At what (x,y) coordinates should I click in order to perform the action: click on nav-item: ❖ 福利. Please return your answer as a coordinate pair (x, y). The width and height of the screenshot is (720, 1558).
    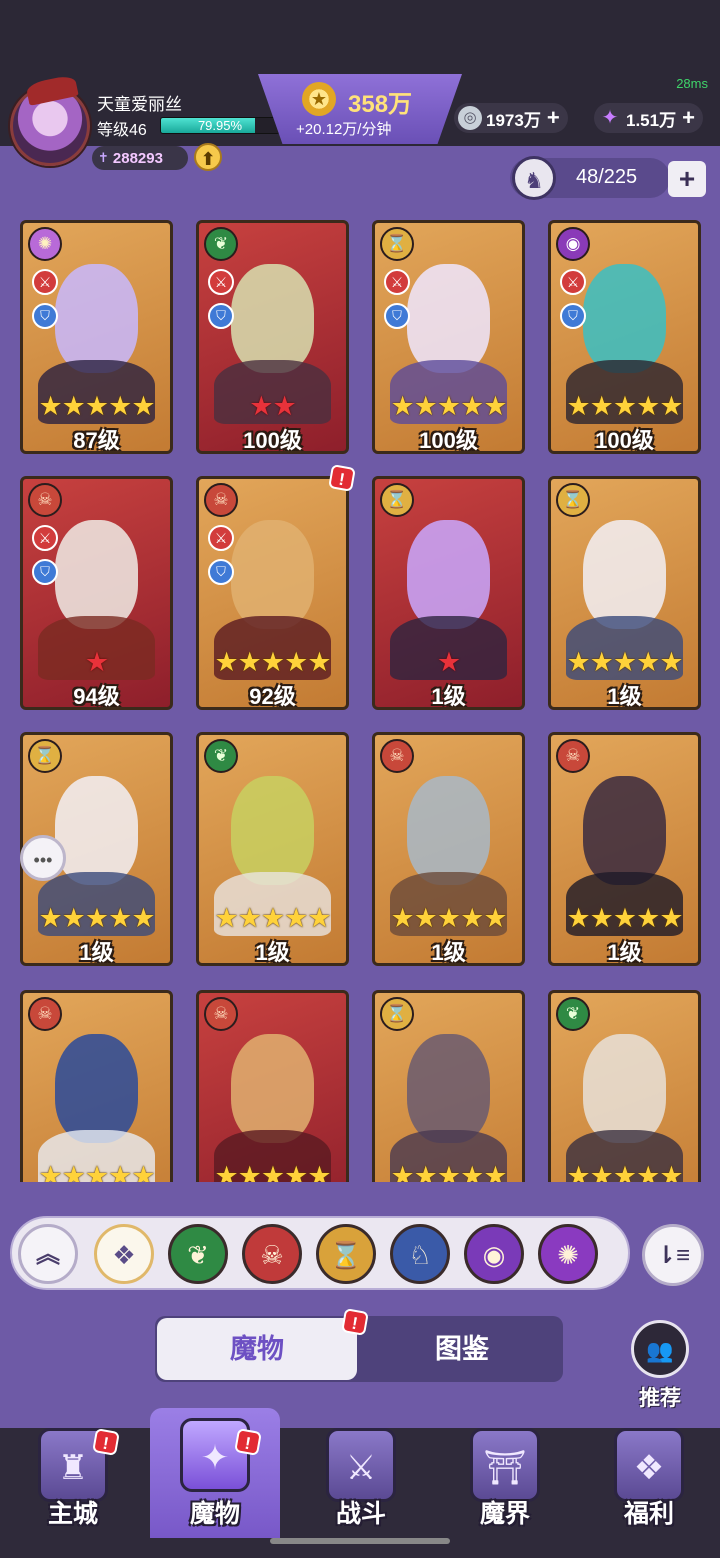
    Looking at the image, I should click on (649, 1485).